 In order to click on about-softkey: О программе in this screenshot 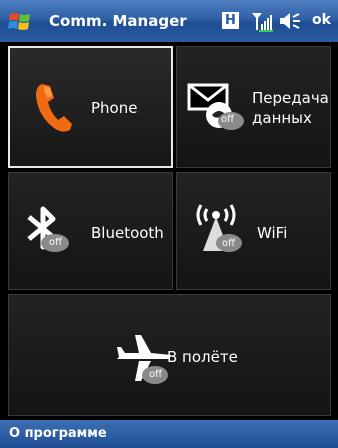, I will do `click(58, 433)`.